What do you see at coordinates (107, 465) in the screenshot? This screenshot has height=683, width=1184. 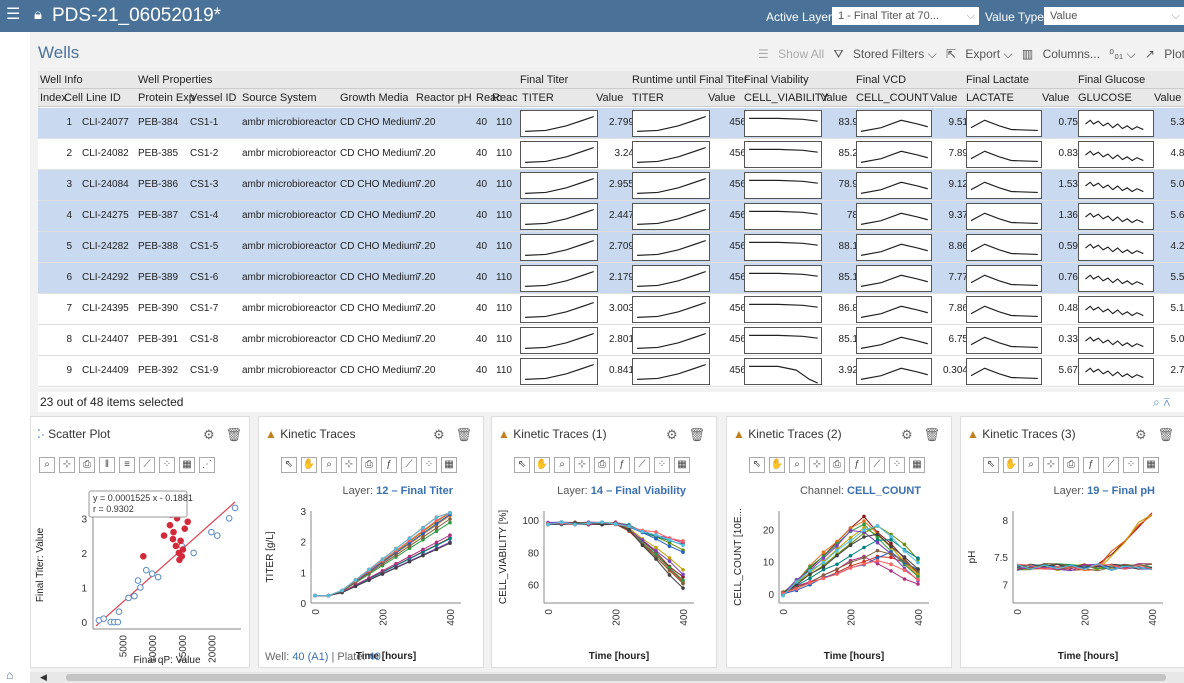 I see `barcode-icon: ‖` at bounding box center [107, 465].